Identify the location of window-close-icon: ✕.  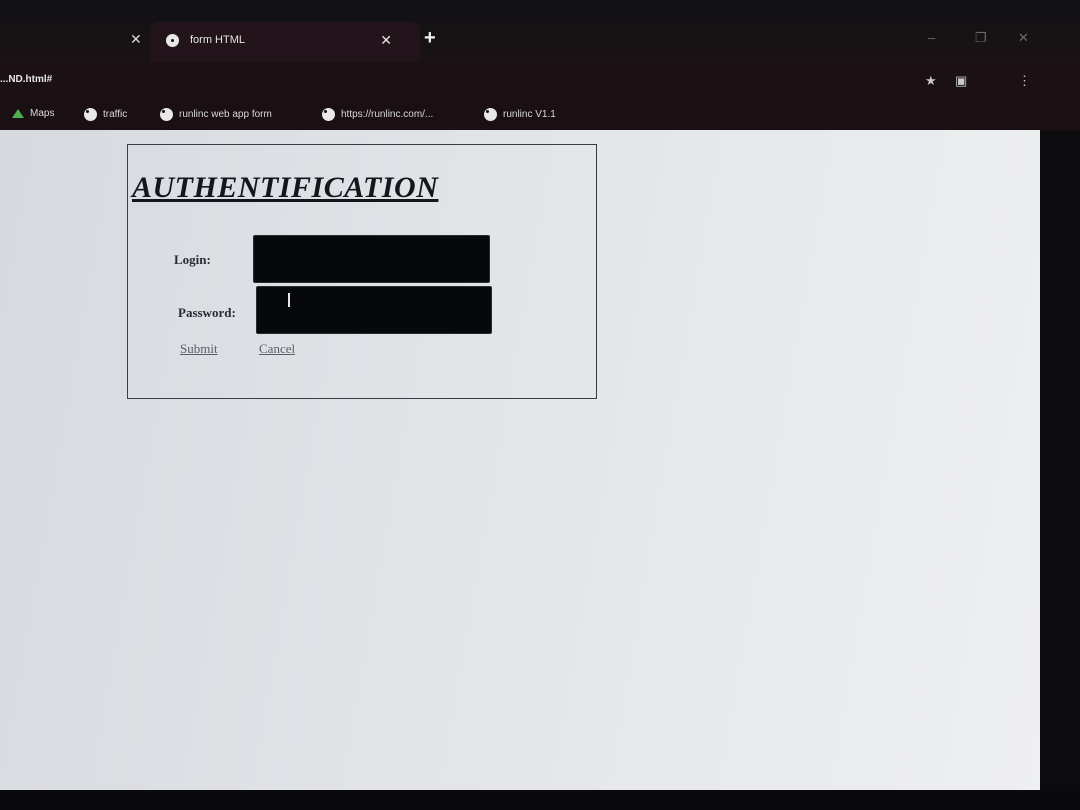
(1023, 38).